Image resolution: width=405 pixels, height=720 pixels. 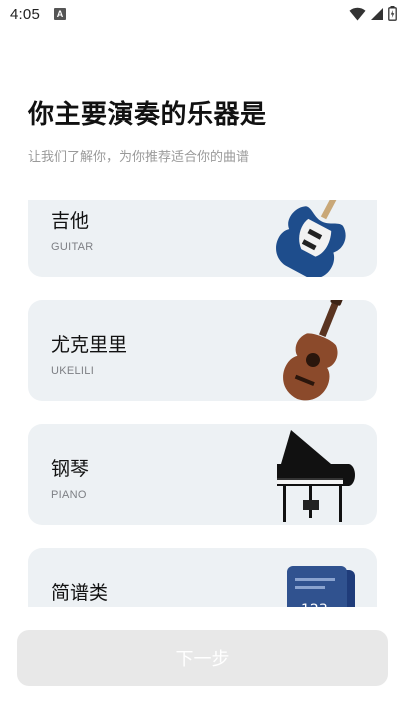 I want to click on instrument-card-piano: 钢琴 PIANO, so click(x=202, y=474).